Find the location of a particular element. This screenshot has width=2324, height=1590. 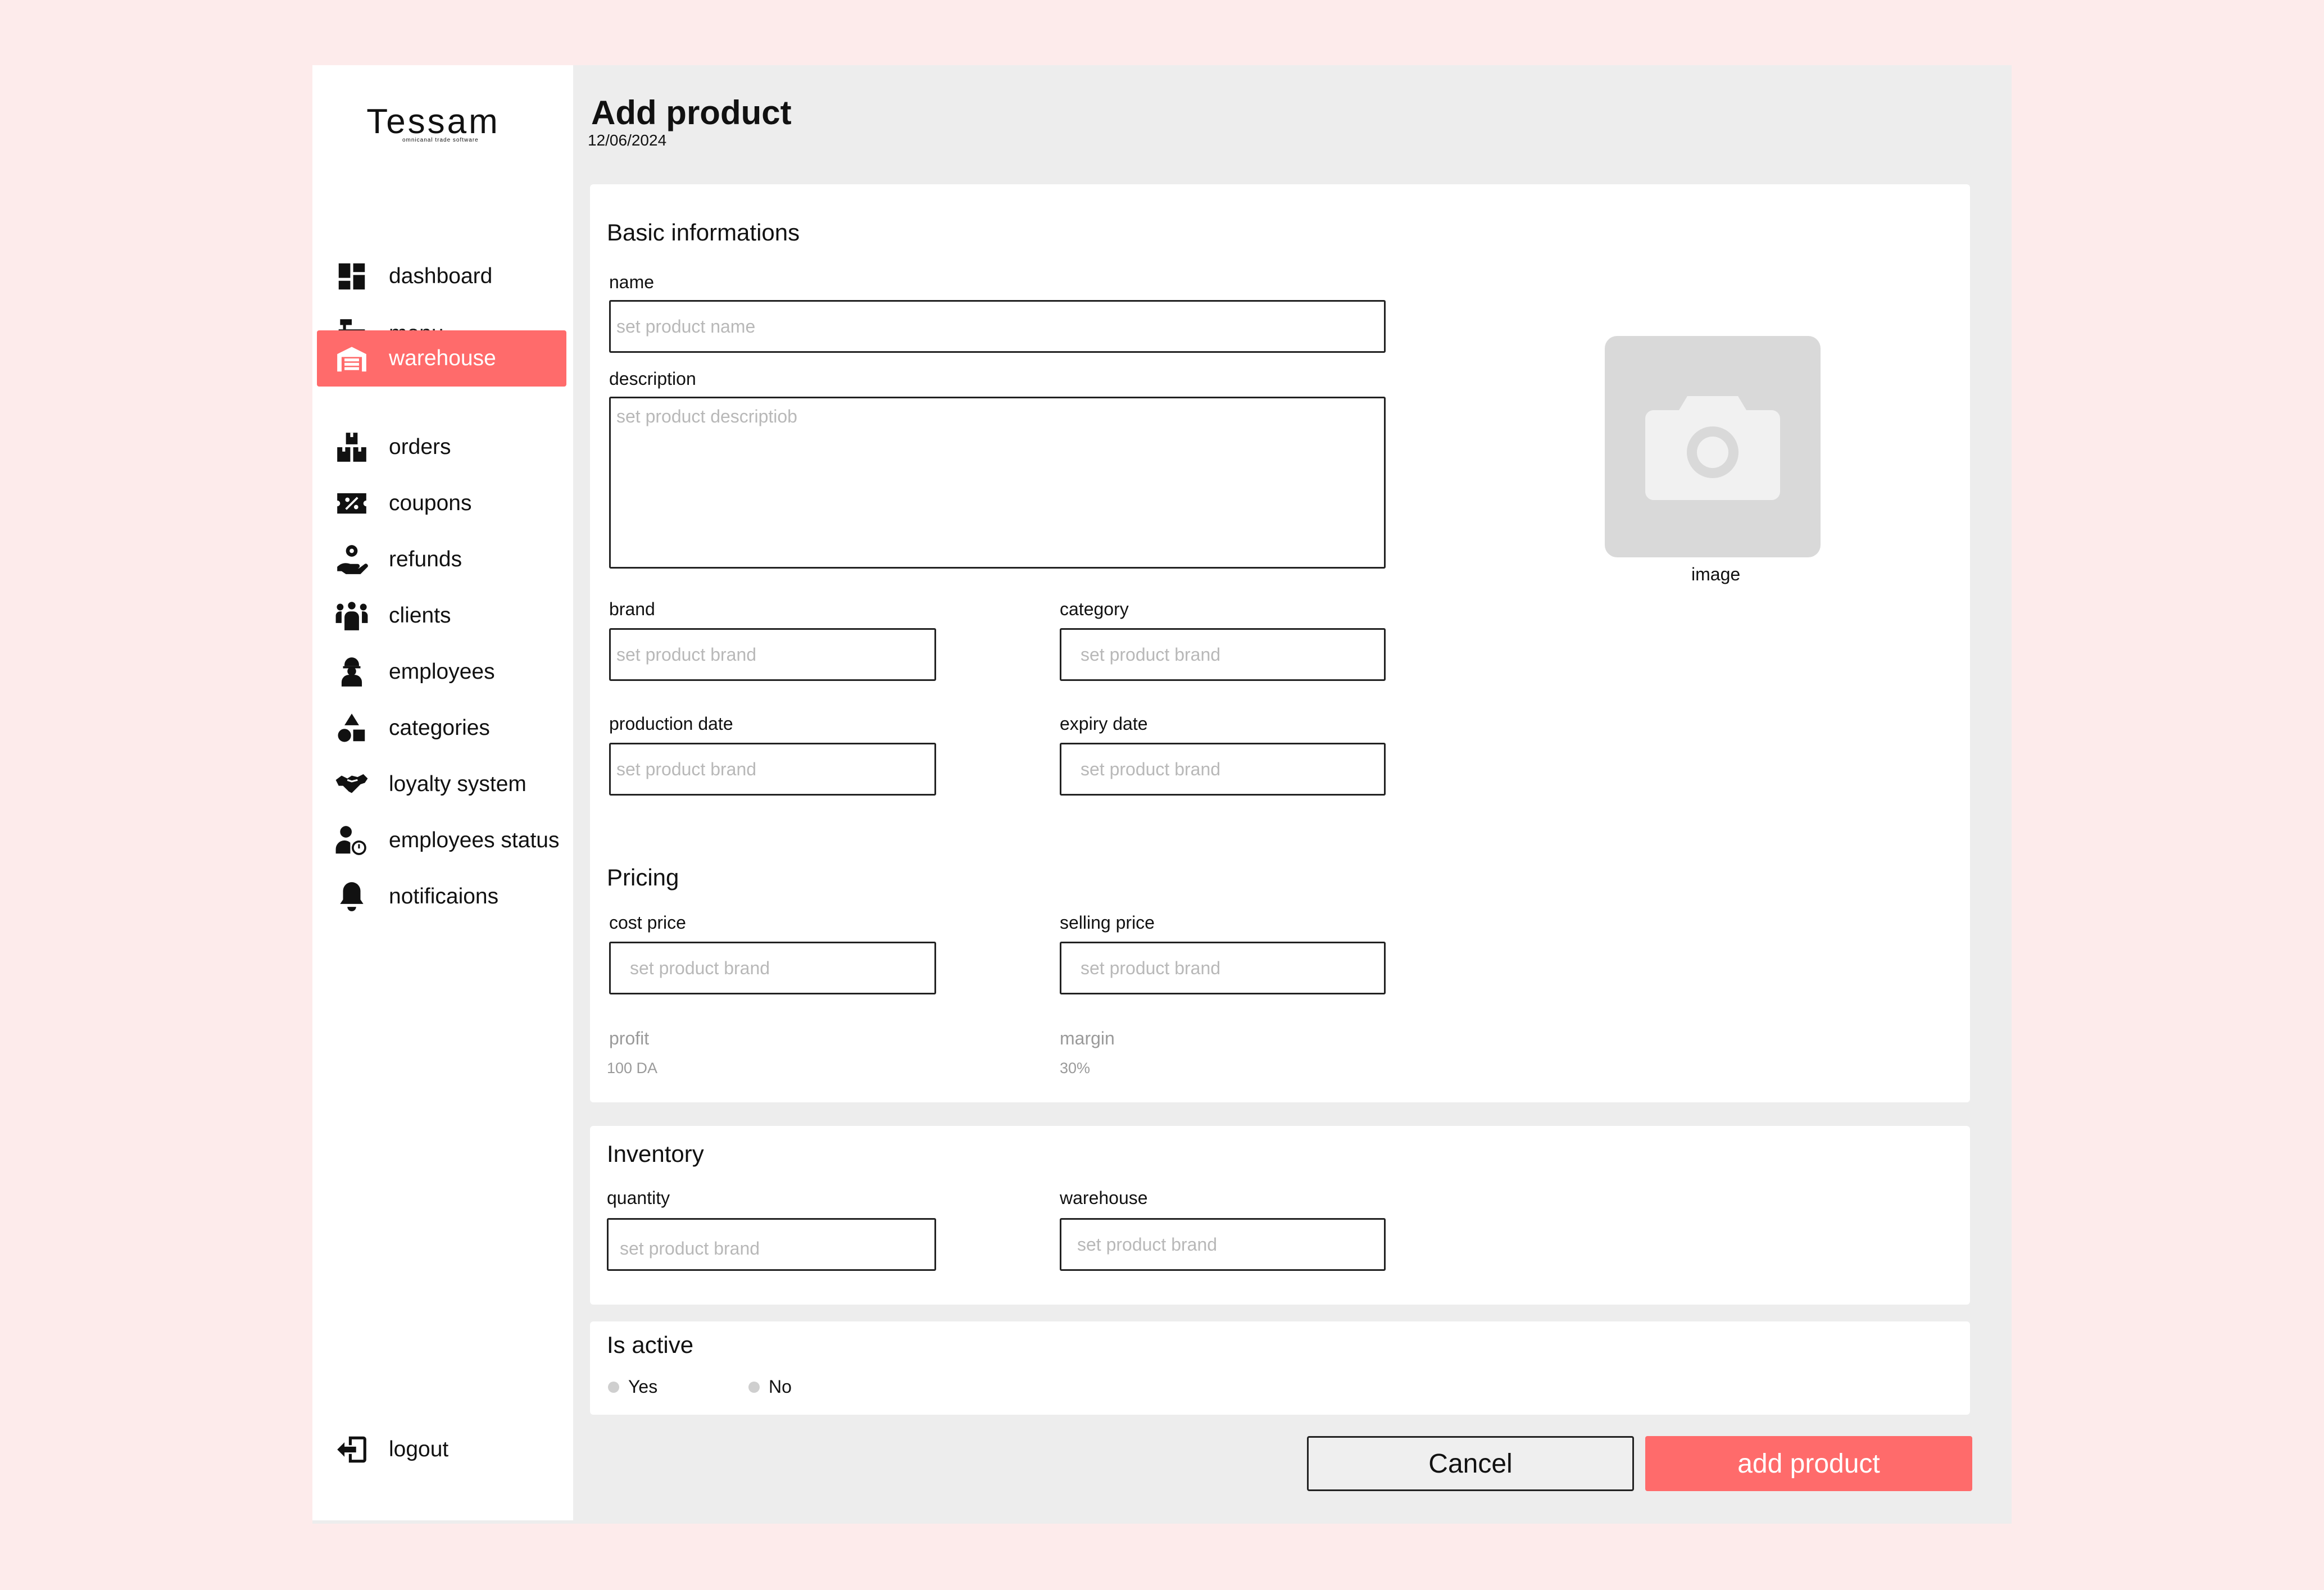

expiry-date-label: expiry date is located at coordinates (1104, 724).